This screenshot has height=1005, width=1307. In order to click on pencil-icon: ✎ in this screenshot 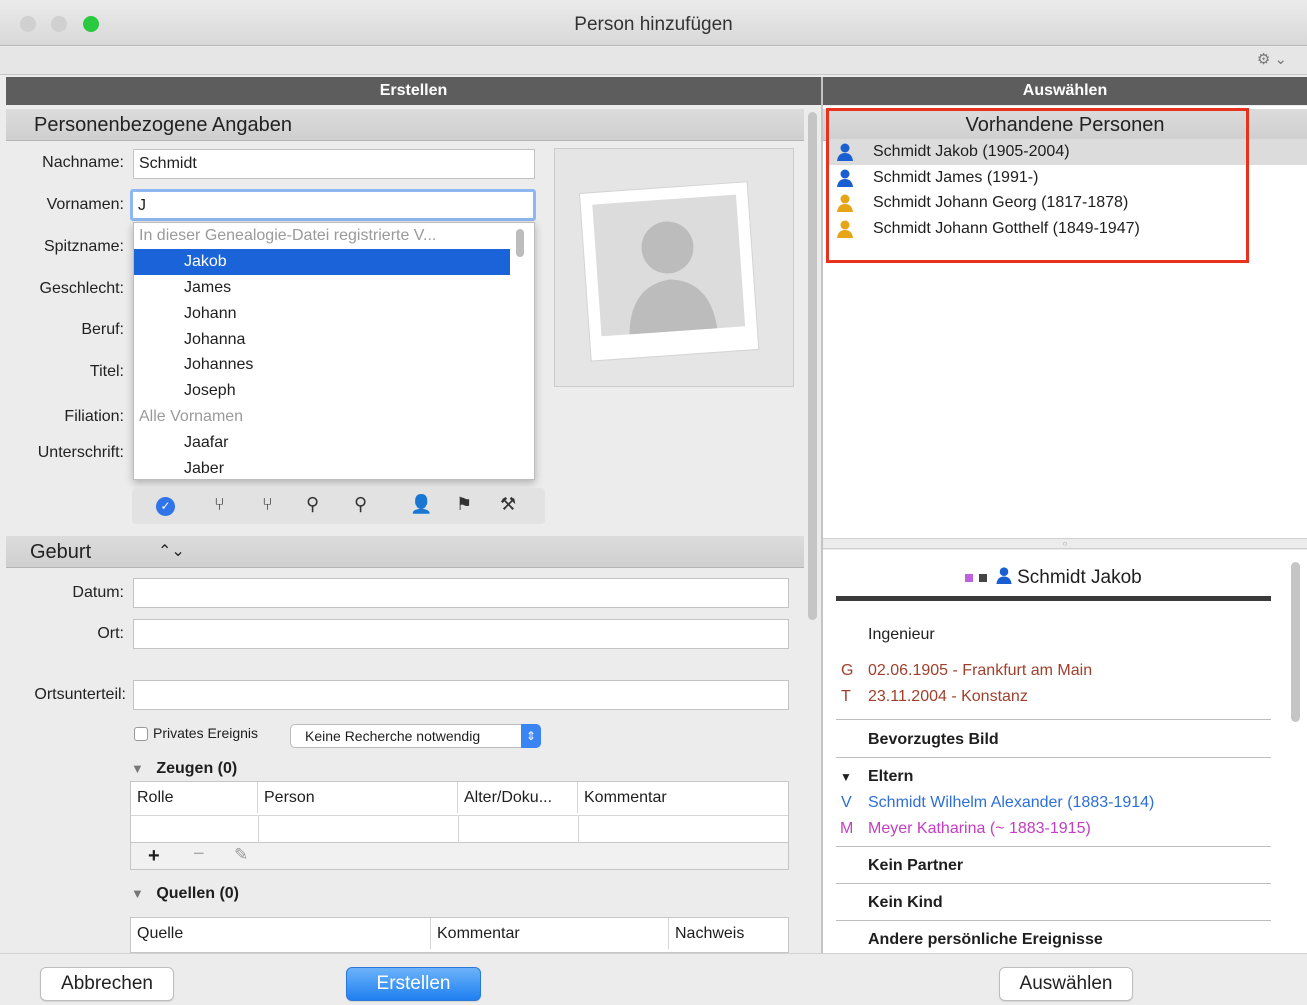, I will do `click(241, 855)`.